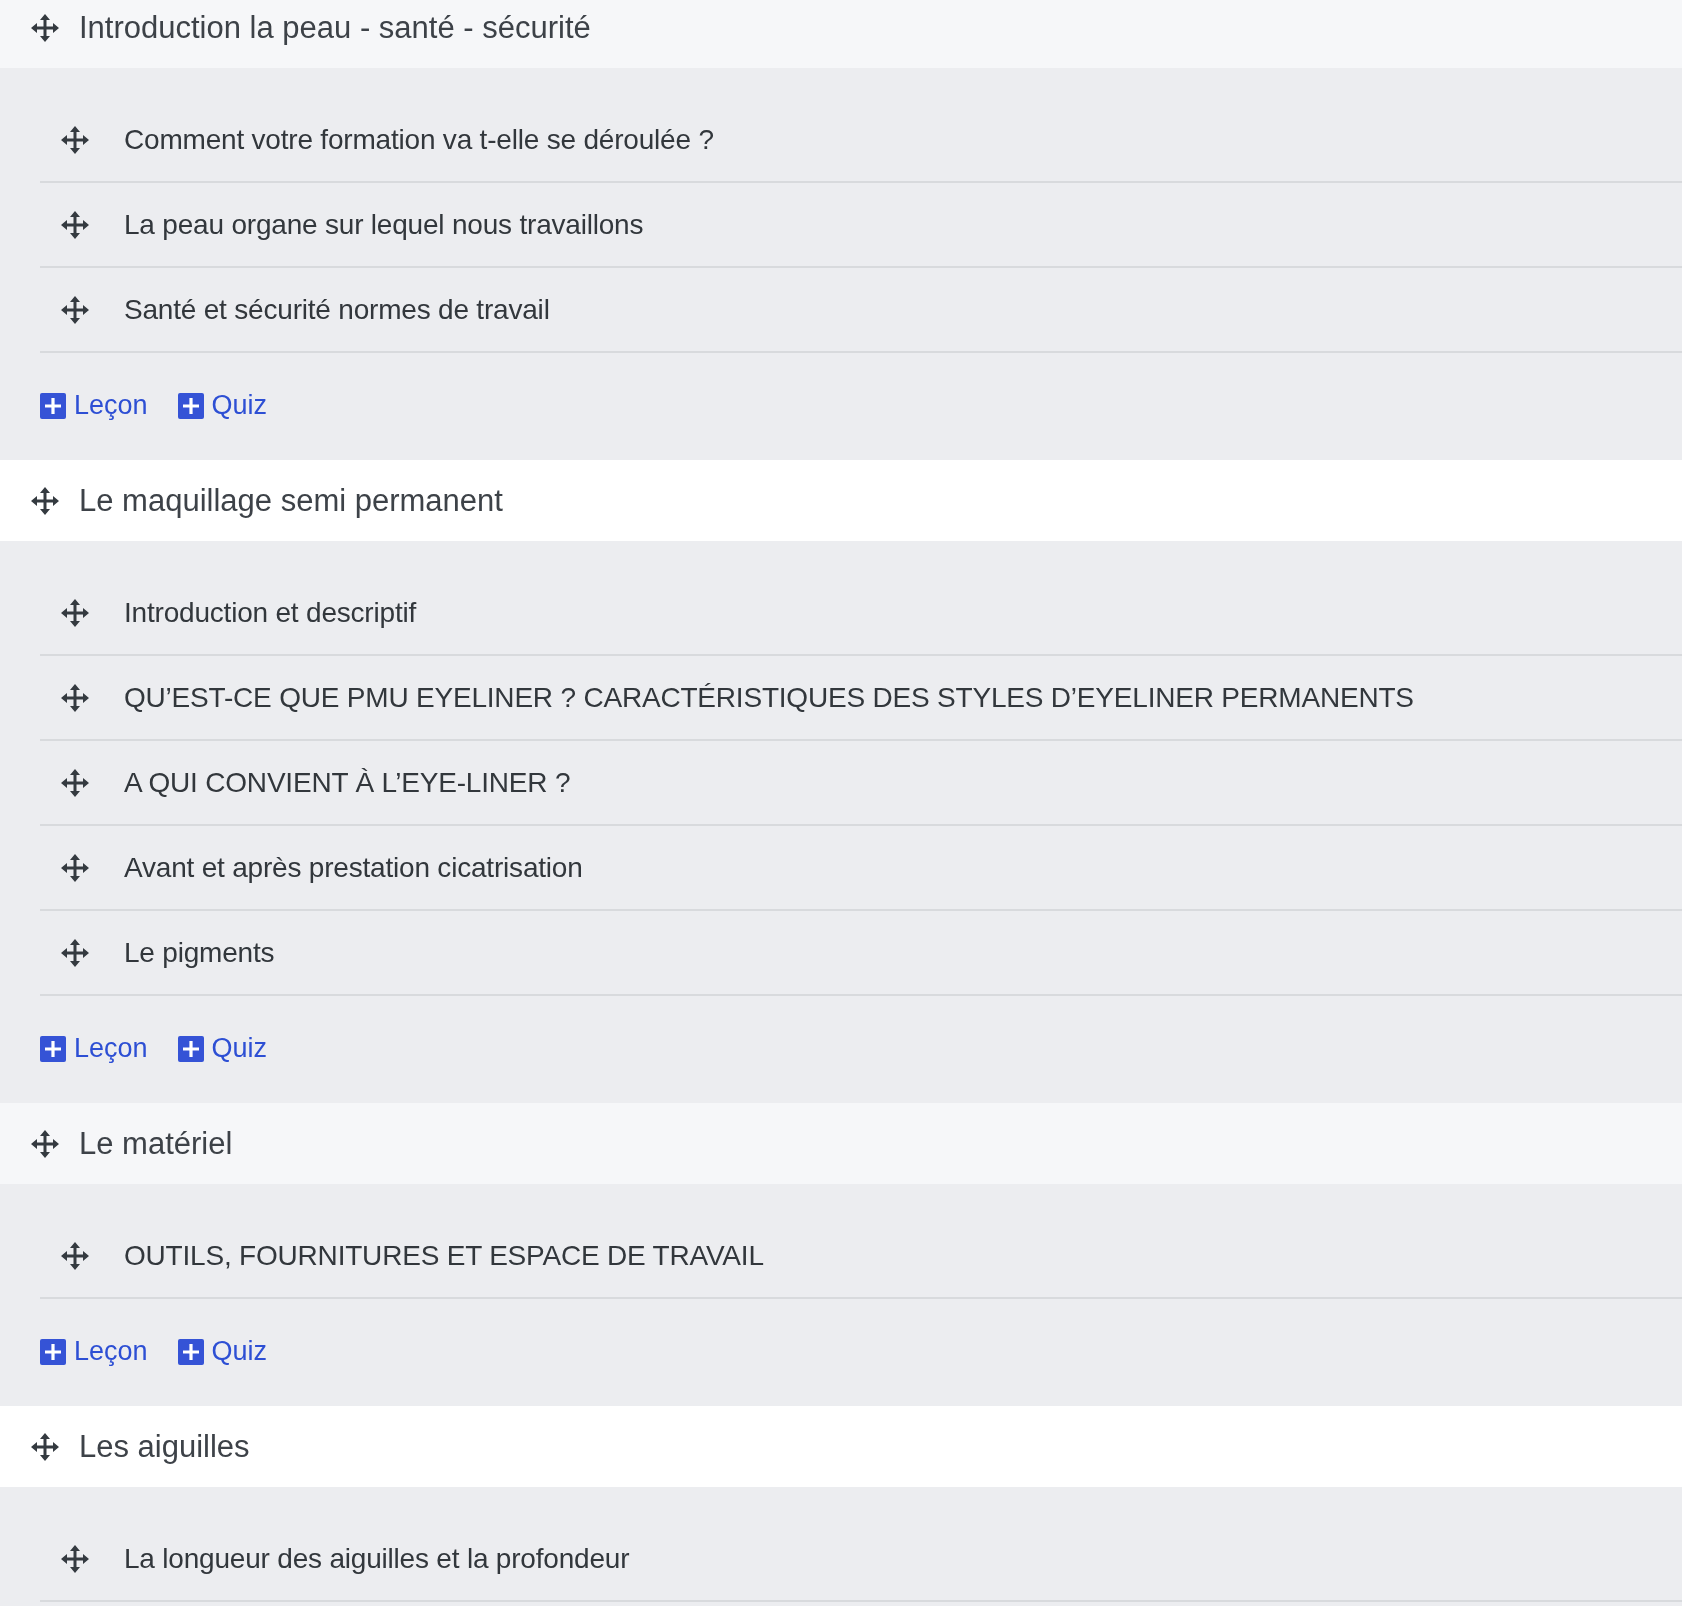 The image size is (1682, 1606). I want to click on lesson-row: Introduction et descriptif, so click(861, 613).